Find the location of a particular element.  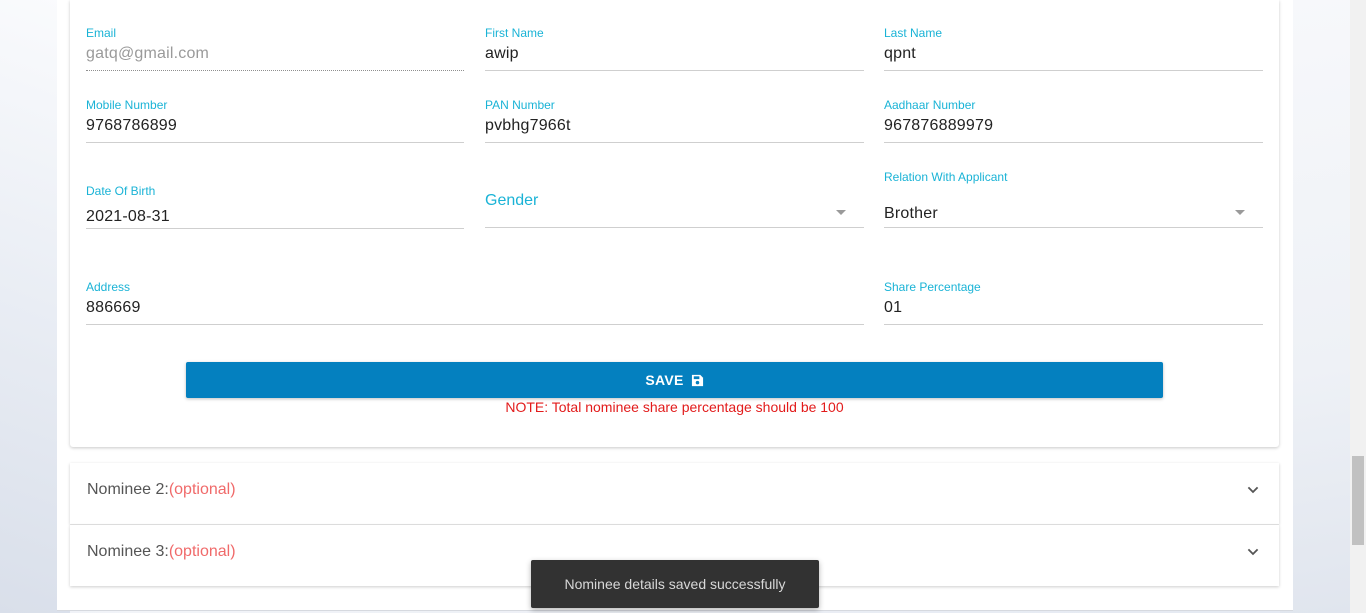

relation-label: Relation With Applicant is located at coordinates (946, 177).